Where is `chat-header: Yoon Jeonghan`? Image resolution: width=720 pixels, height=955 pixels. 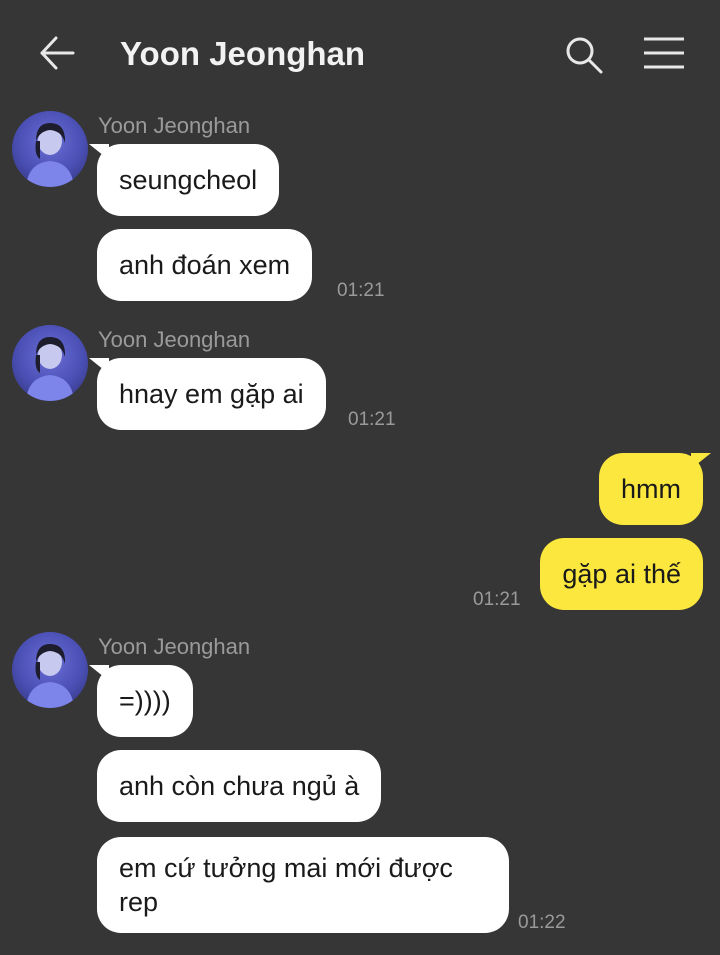 chat-header: Yoon Jeonghan is located at coordinates (360, 54).